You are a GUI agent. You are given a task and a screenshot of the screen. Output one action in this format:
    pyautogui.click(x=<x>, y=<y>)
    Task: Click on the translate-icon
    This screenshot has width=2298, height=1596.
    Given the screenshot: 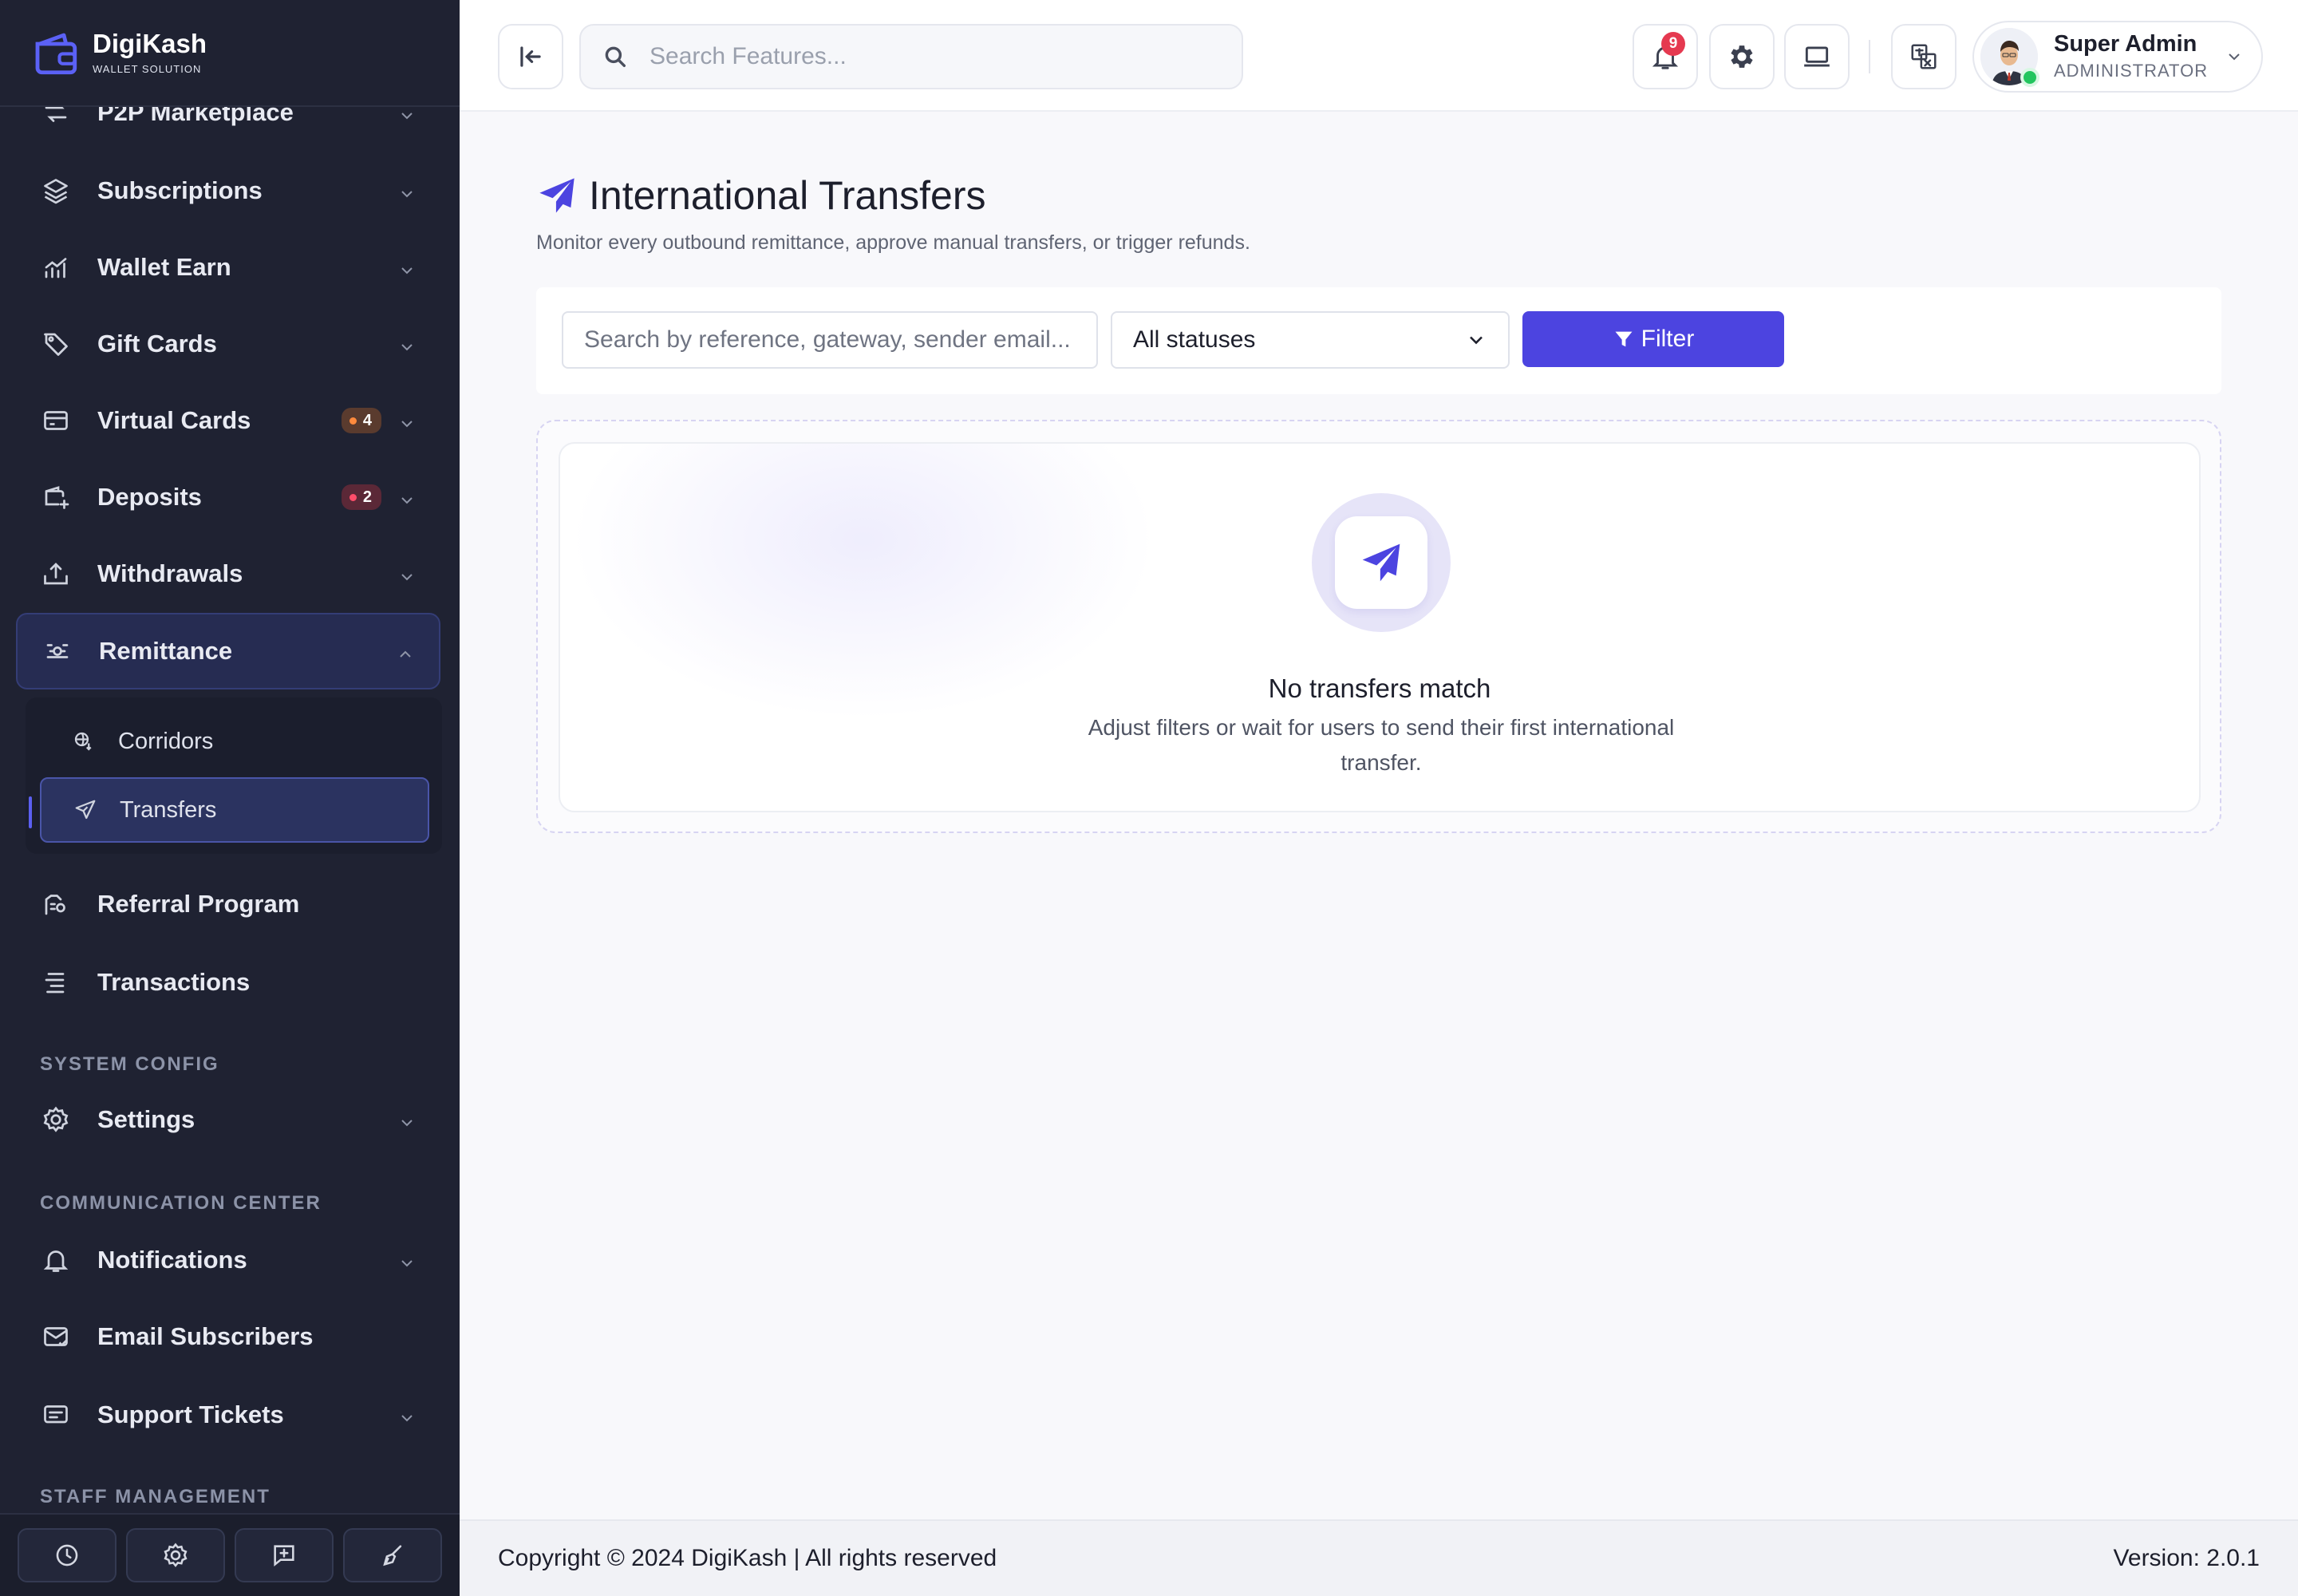 What is the action you would take?
    pyautogui.click(x=1924, y=56)
    